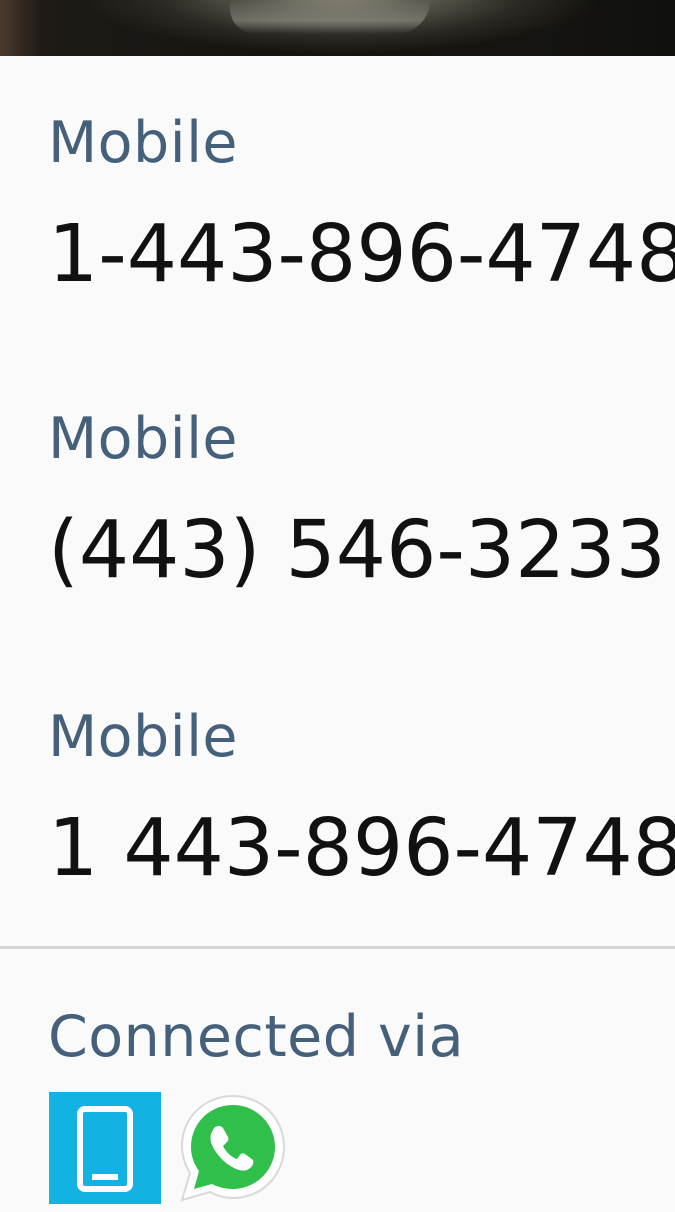 Image resolution: width=675 pixels, height=1212 pixels. I want to click on connected-via-label: Connected via, so click(256, 1037).